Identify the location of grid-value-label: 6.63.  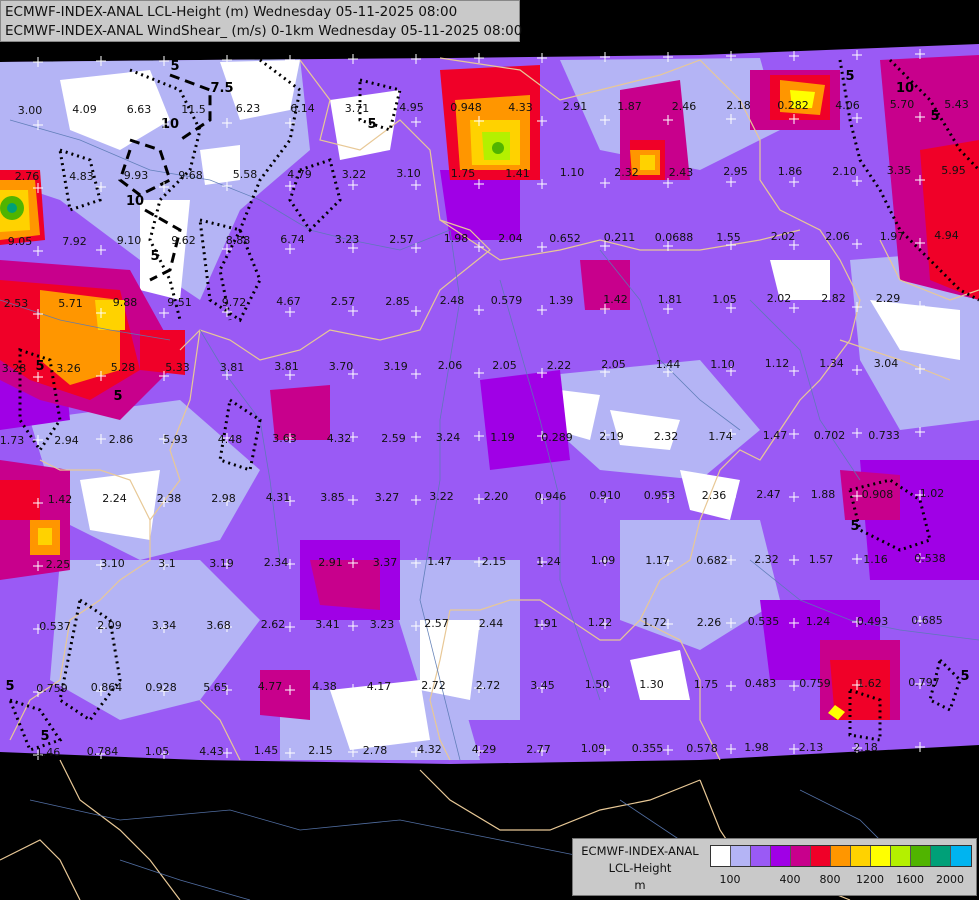
(139, 109).